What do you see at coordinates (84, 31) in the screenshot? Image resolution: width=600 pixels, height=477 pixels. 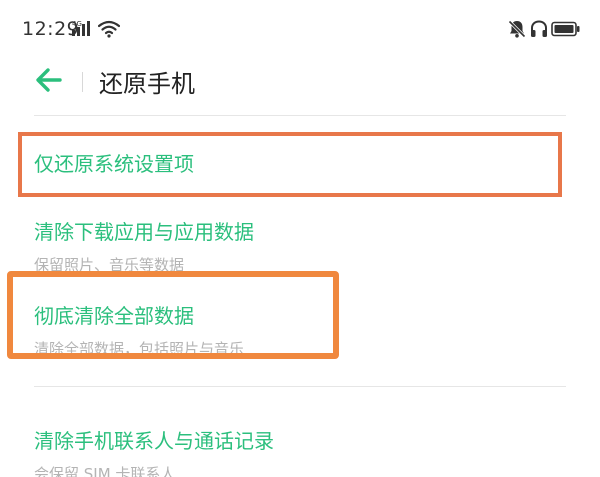 I see `signal-icon: 4G` at bounding box center [84, 31].